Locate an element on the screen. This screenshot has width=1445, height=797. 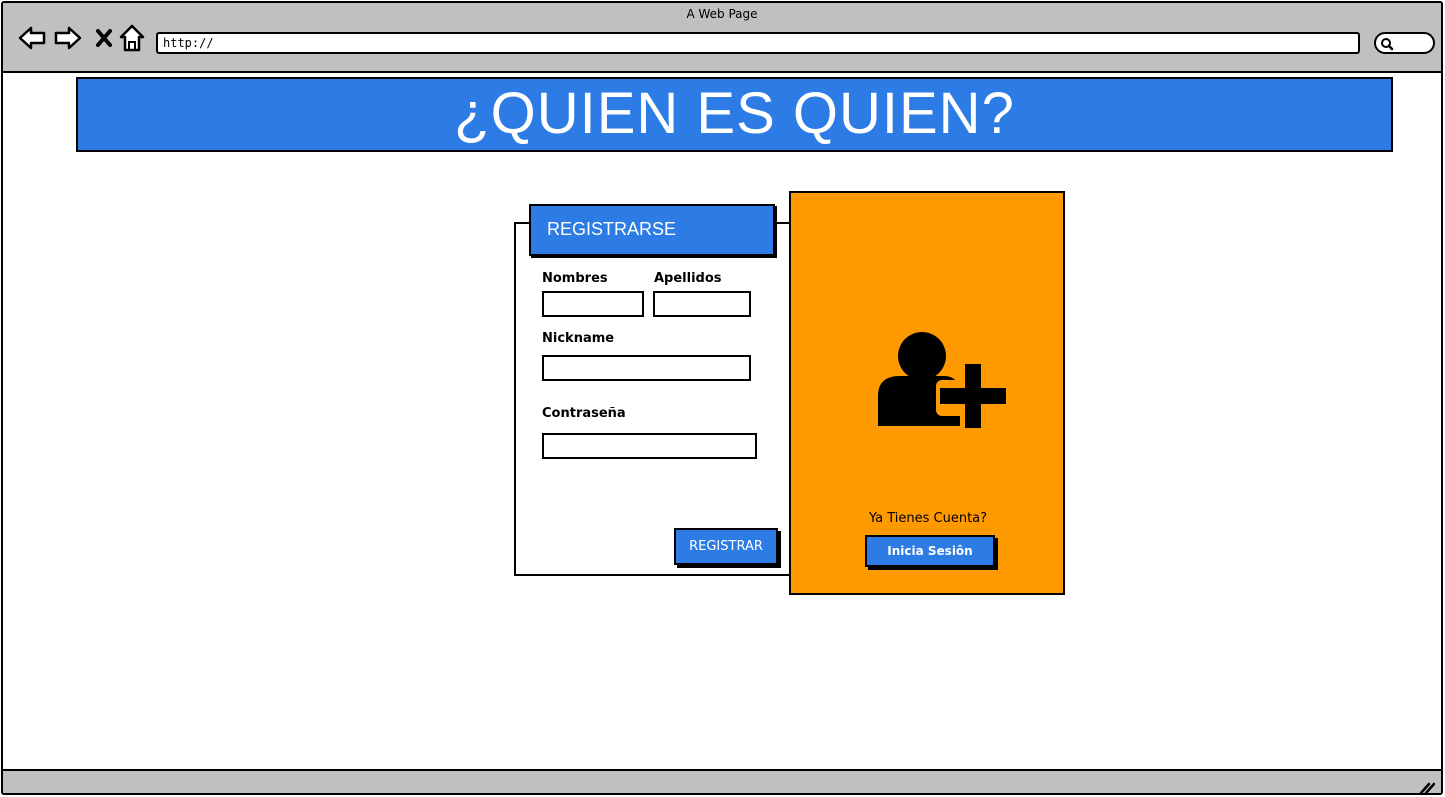
page-title-banner: ¿QUIEN ES QUIEN? is located at coordinates (734, 114).